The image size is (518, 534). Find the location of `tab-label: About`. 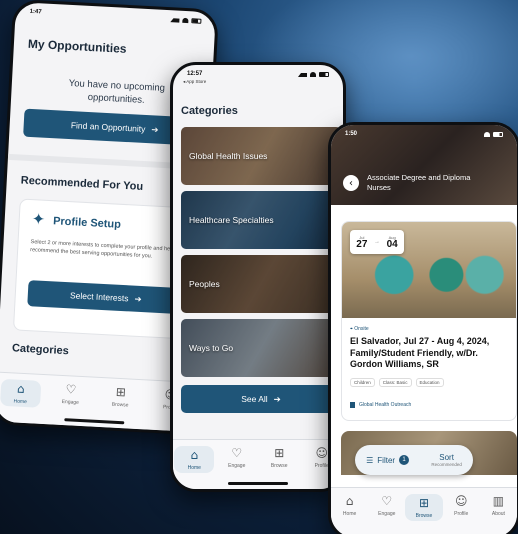

tab-label: About is located at coordinates (498, 514).